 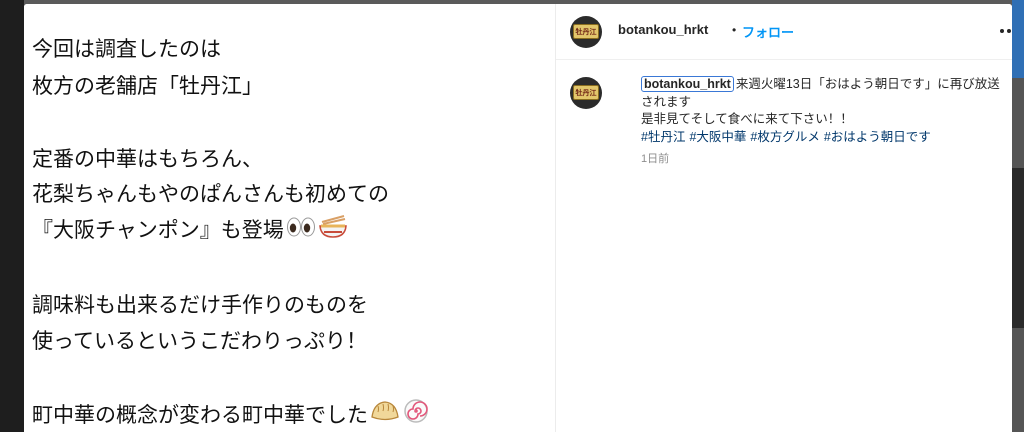 I want to click on comment-avatar: 牡丹江, so click(x=586, y=93).